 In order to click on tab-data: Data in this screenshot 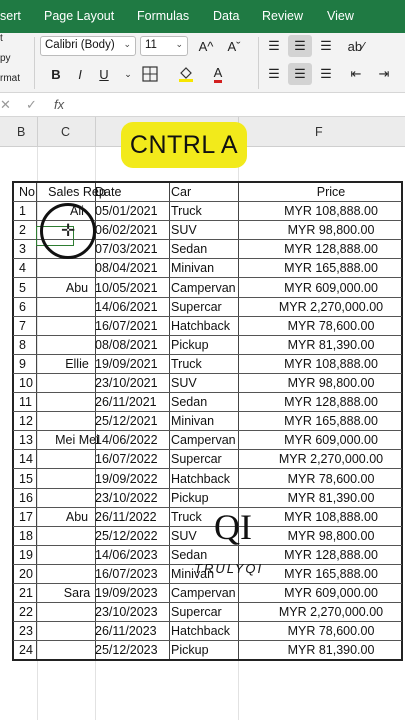, I will do `click(226, 16)`.